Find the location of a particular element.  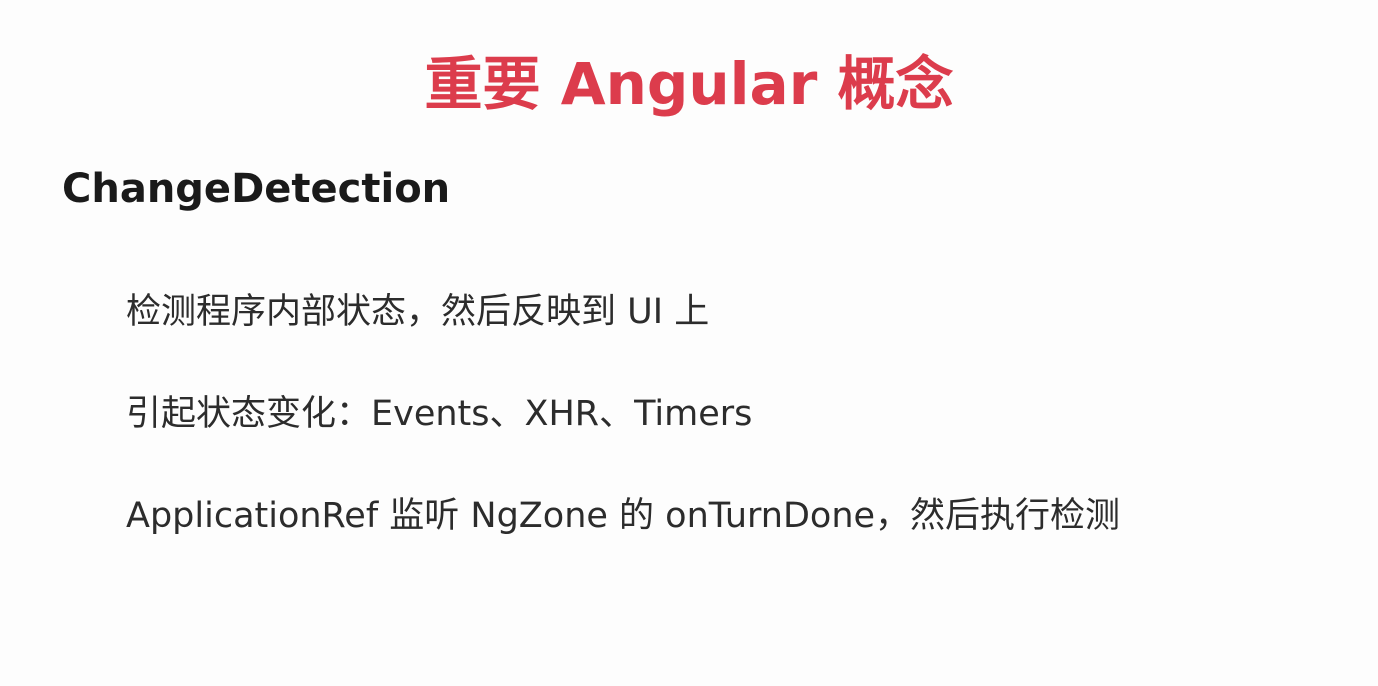

bullet-point-2: 引起状态变化：Events、XHR、Timers is located at coordinates (439, 414).